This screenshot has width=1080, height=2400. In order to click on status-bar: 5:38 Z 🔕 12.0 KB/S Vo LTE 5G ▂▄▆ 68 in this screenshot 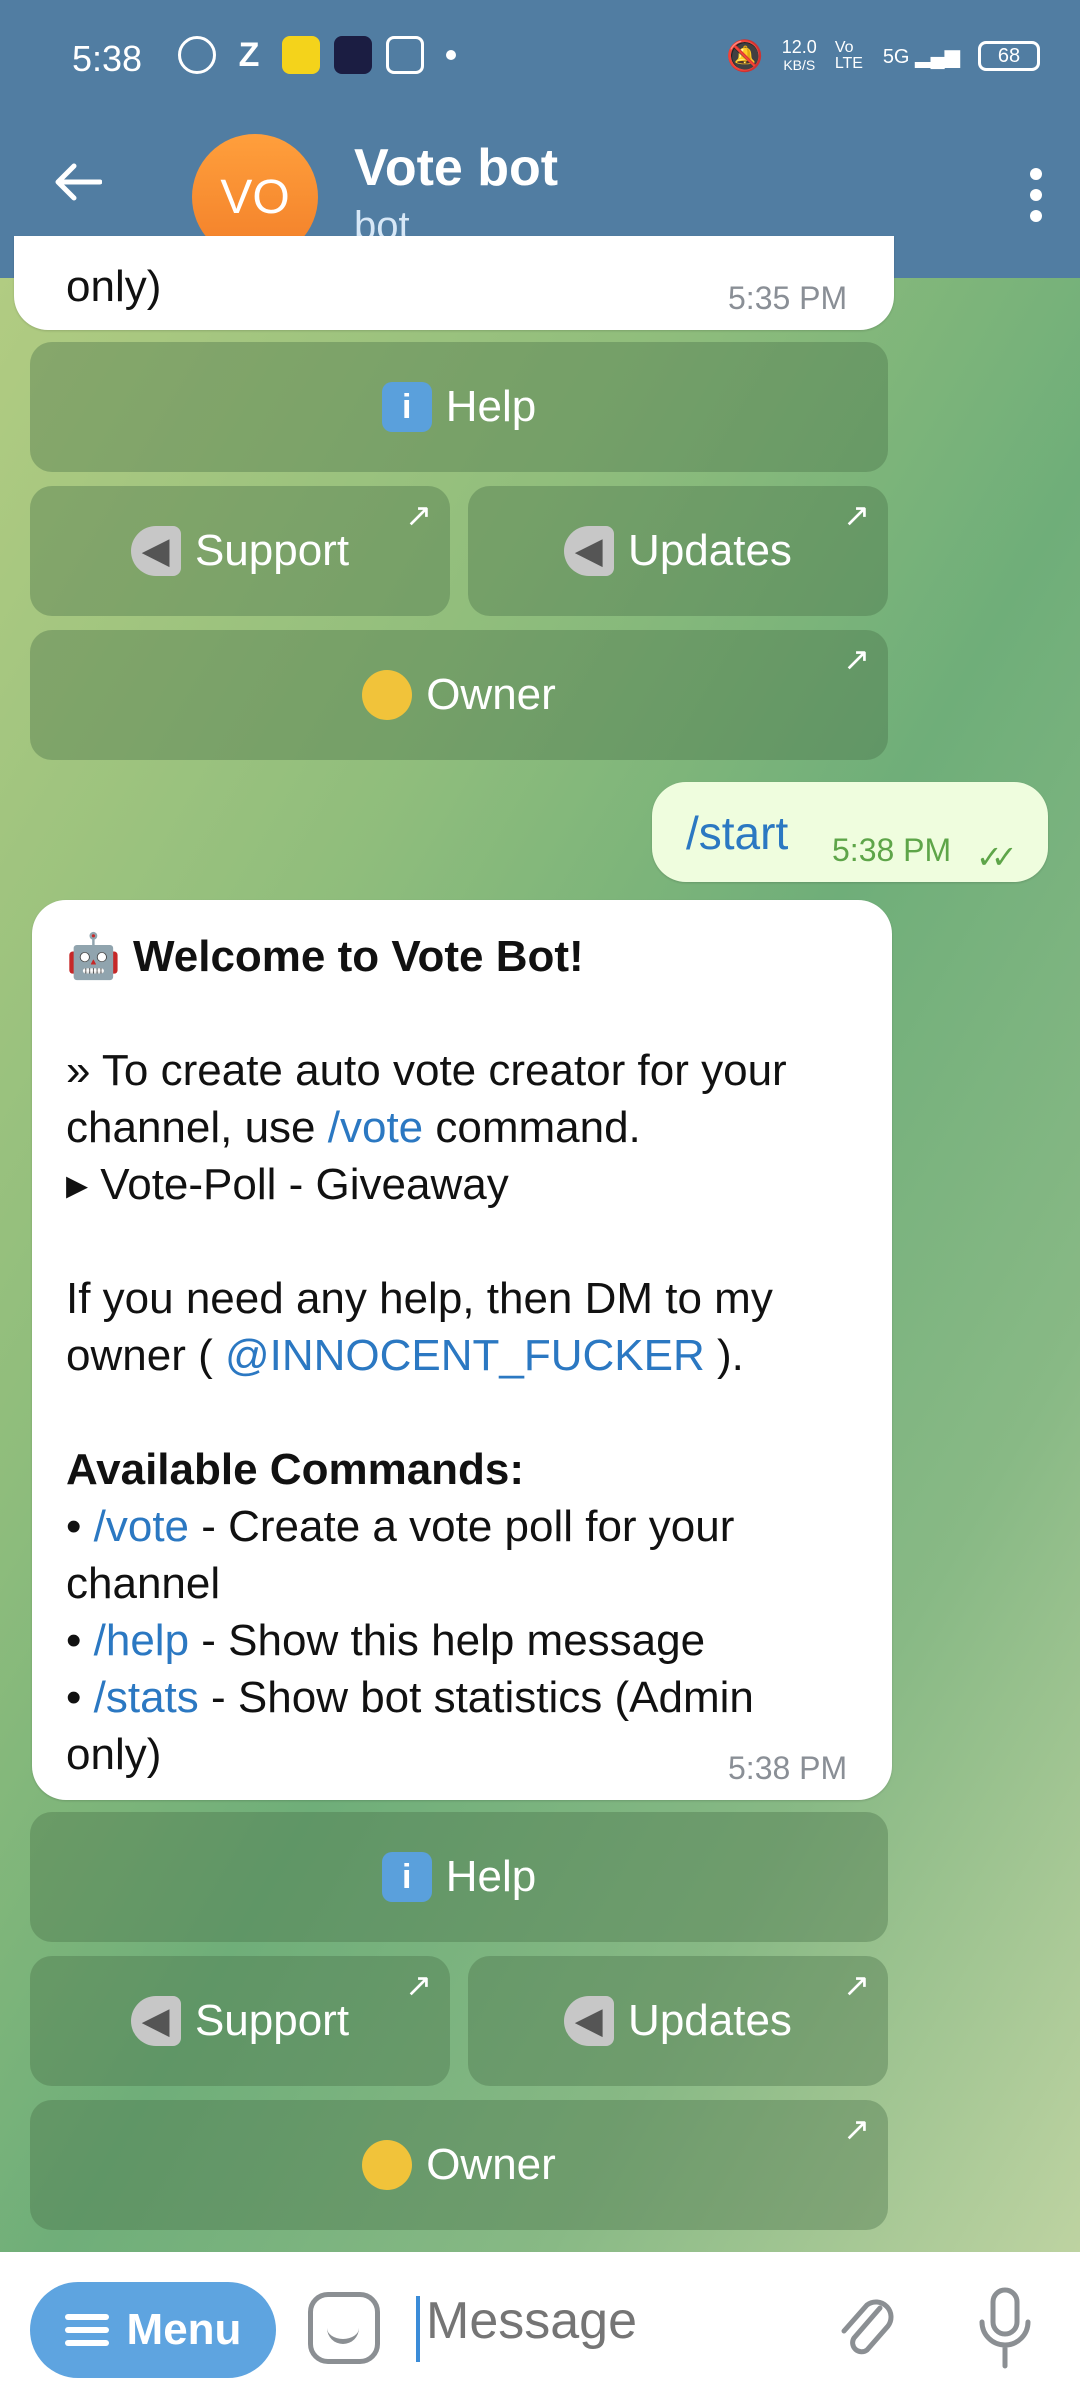, I will do `click(540, 60)`.